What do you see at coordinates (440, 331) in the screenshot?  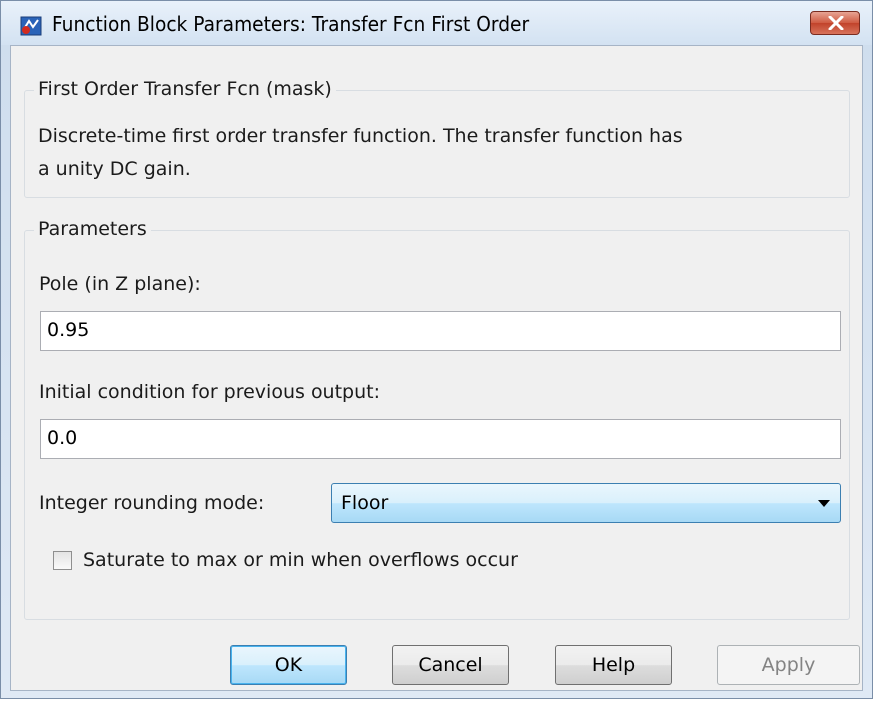 I see `pole-input: 0.95` at bounding box center [440, 331].